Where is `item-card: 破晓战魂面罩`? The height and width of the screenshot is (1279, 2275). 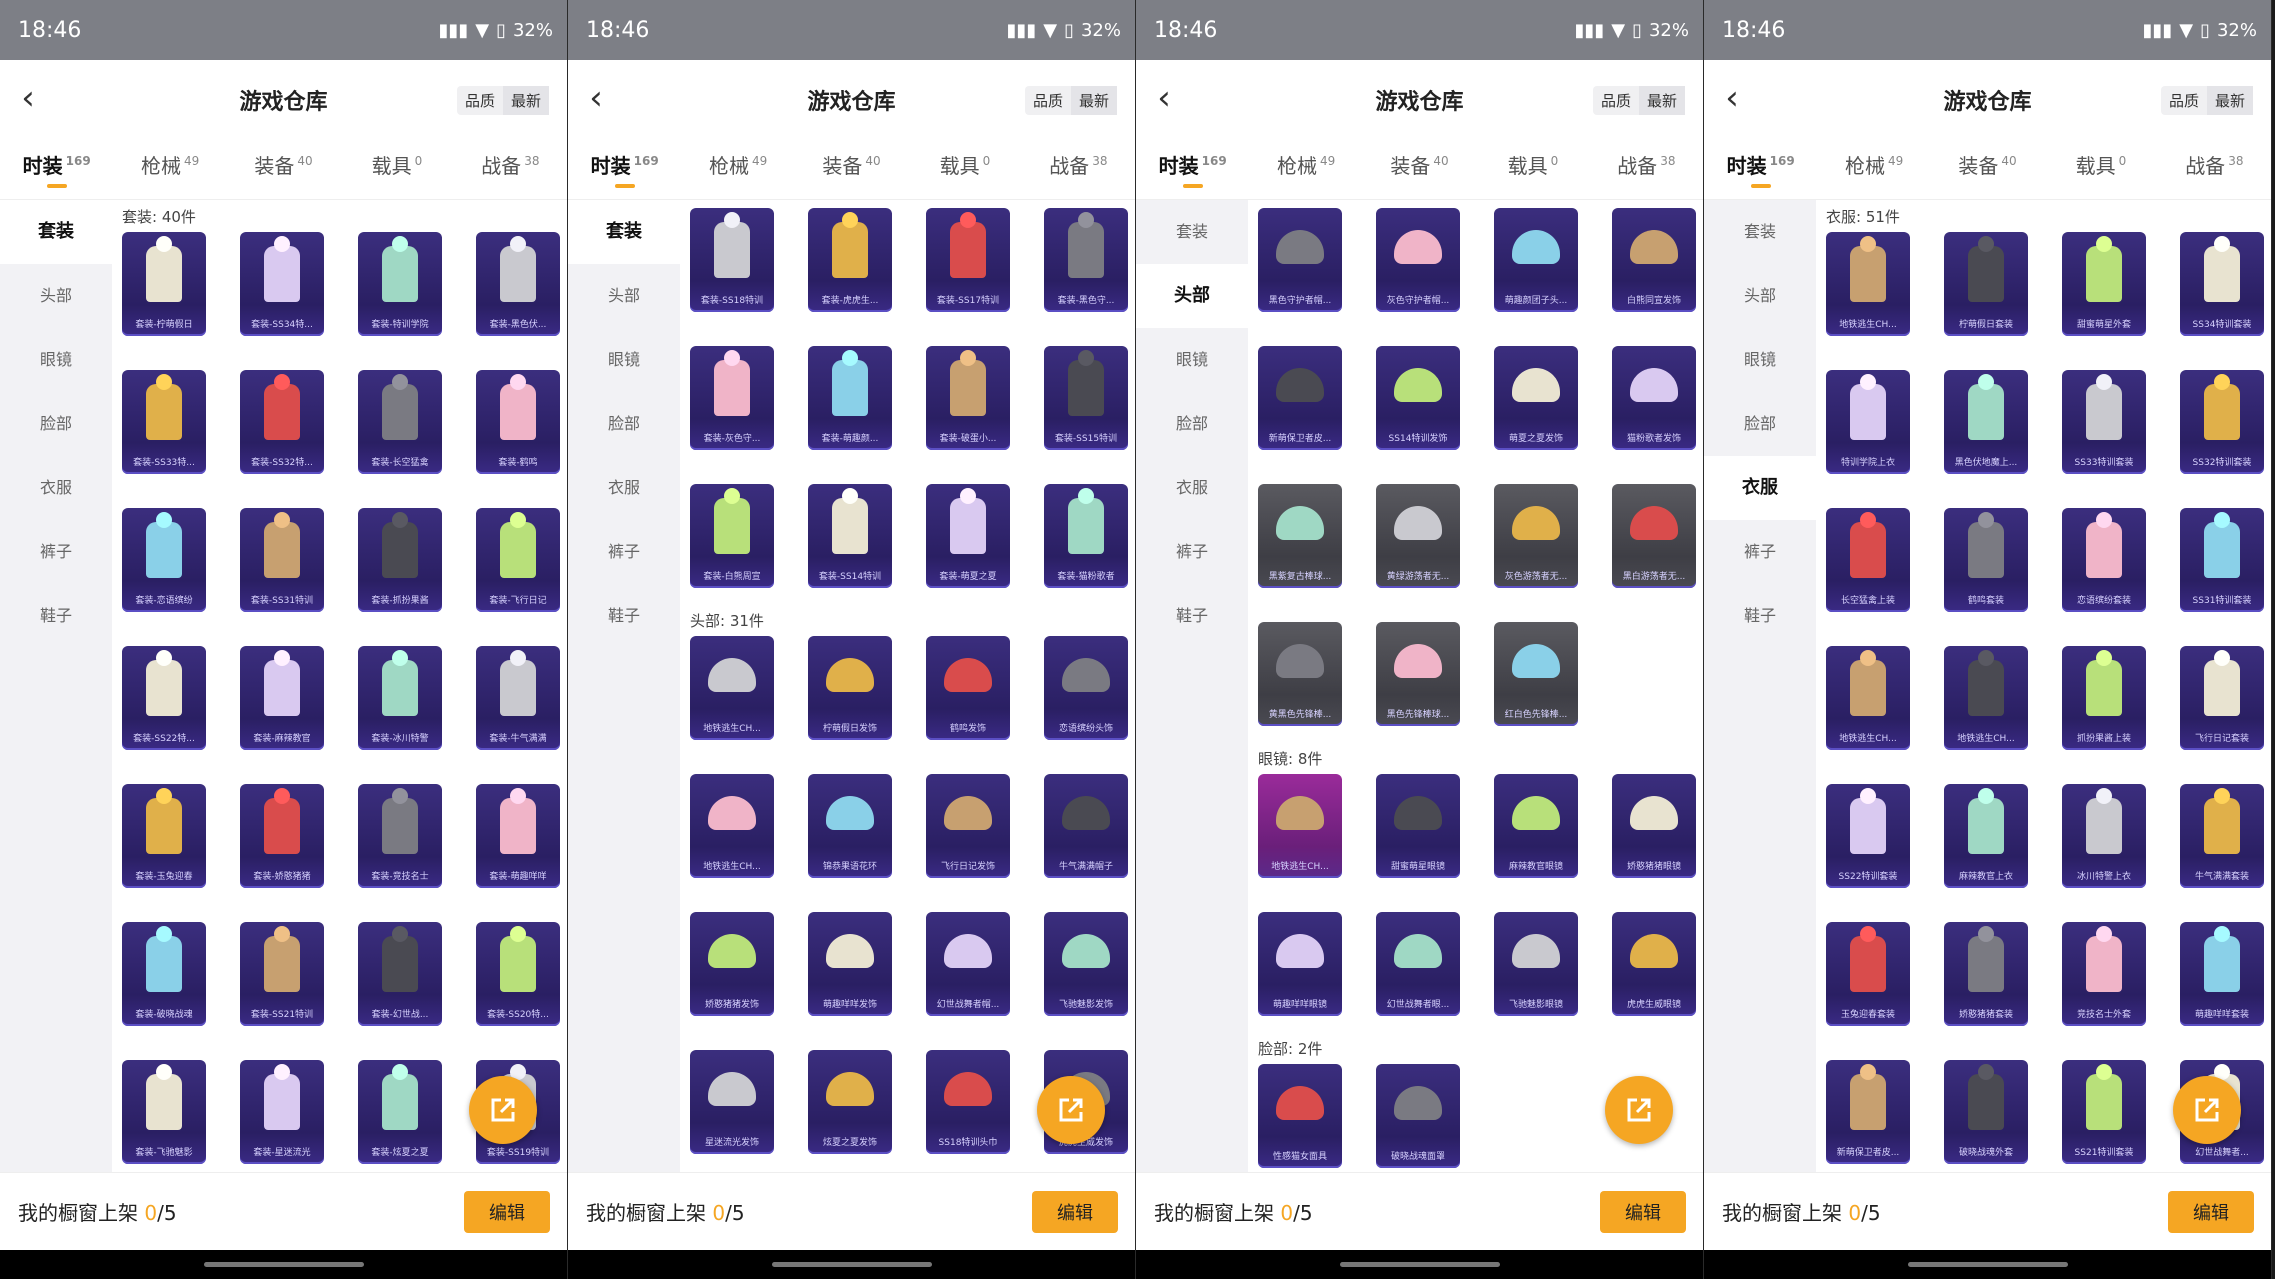 item-card: 破晓战魂面罩 is located at coordinates (1418, 1116).